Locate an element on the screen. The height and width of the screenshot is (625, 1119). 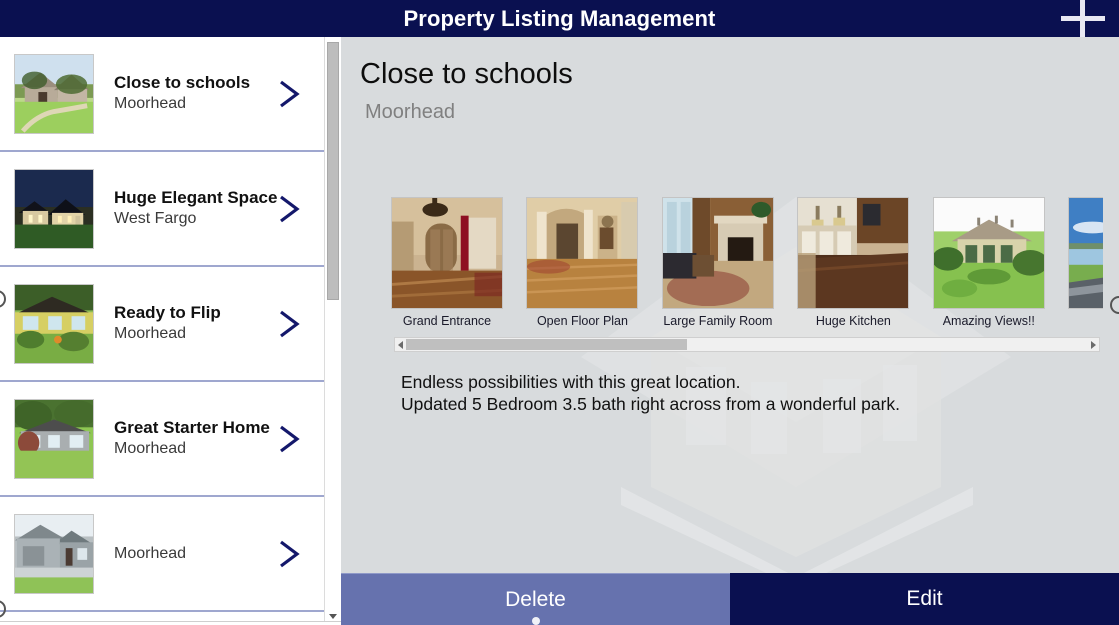
list-item: Great Starter Home Moorhead is located at coordinates (162, 439).